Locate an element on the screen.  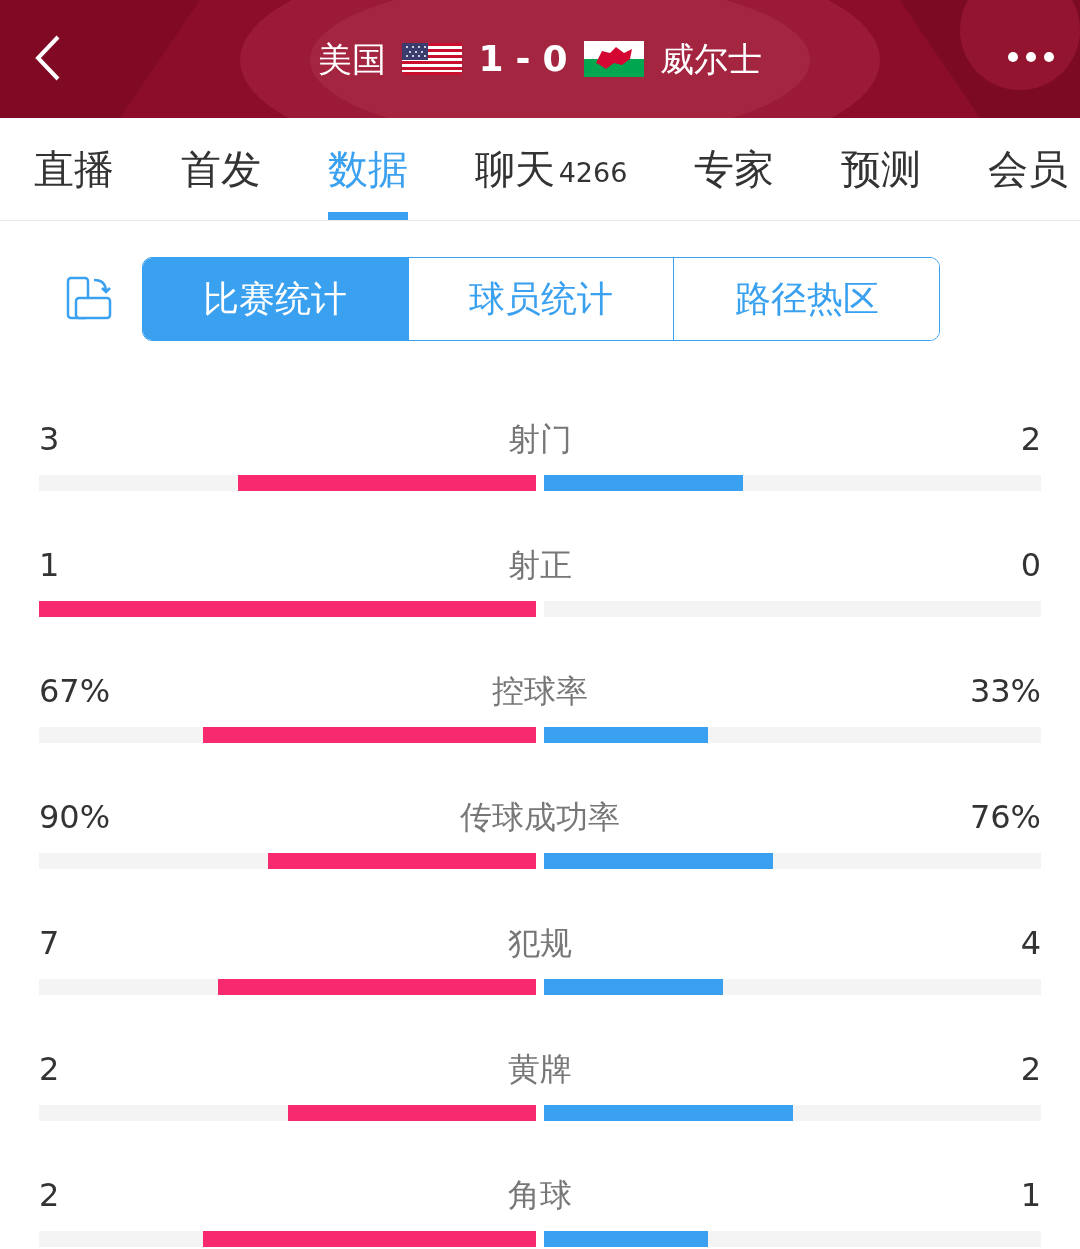
more-icon is located at coordinates (1031, 57).